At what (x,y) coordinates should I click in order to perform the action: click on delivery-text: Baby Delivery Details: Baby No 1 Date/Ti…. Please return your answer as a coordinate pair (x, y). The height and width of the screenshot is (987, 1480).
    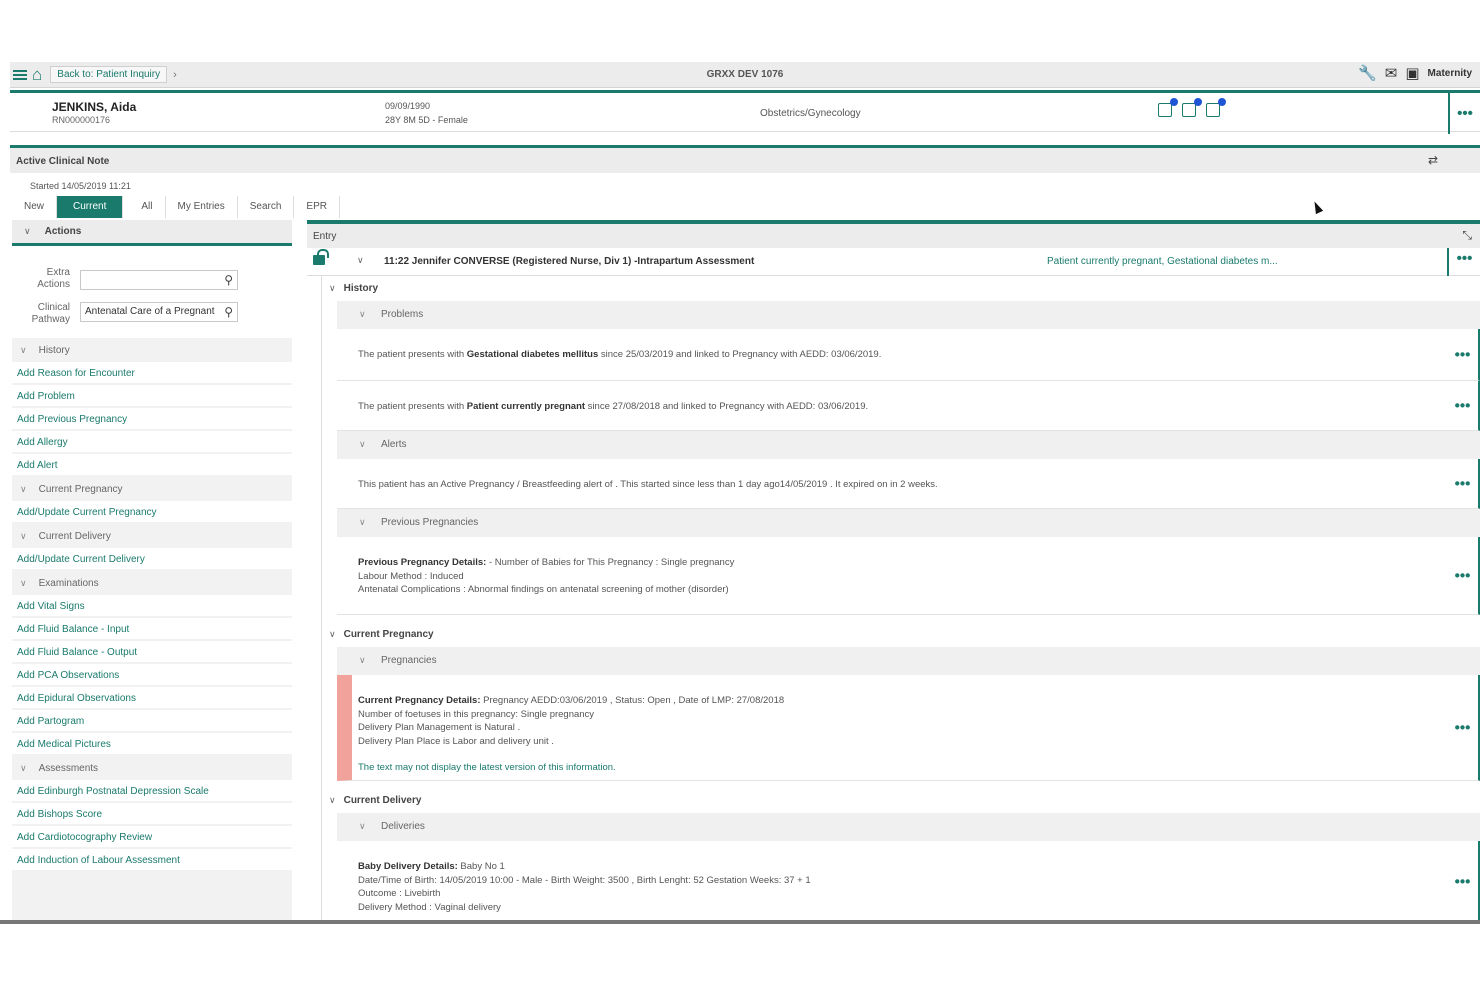
    Looking at the image, I should click on (584, 887).